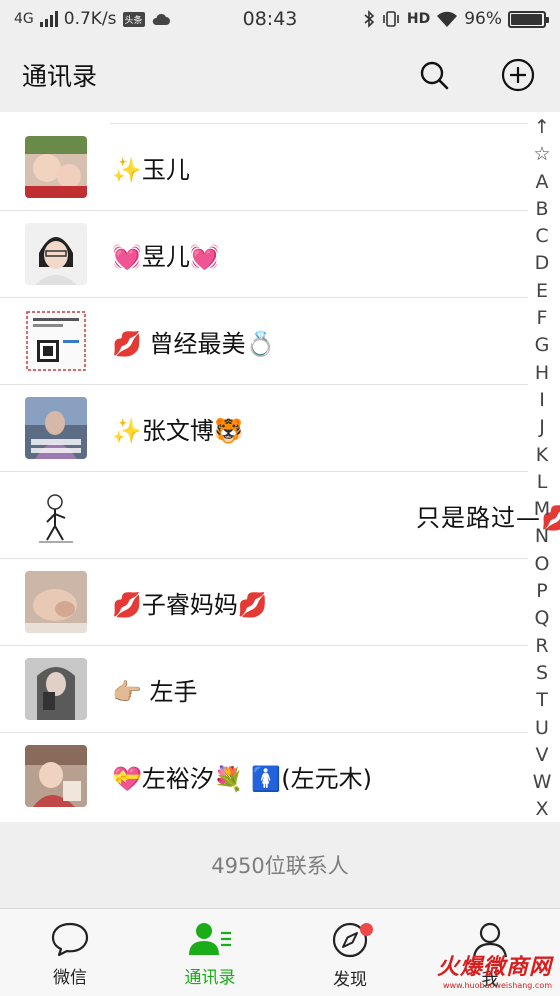 The width and height of the screenshot is (560, 996). I want to click on status-left: 4G 0.7K/s 头条, so click(119, 19).